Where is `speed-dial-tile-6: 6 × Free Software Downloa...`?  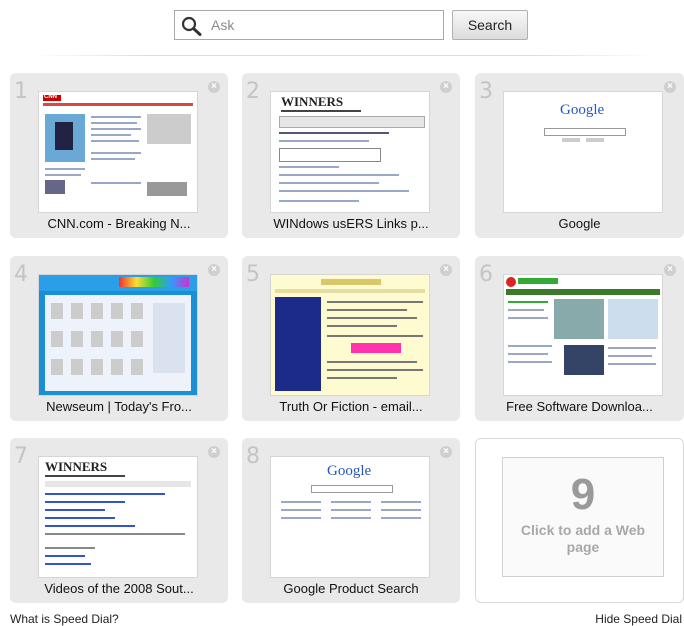 speed-dial-tile-6: 6 × Free Software Downloa... is located at coordinates (579, 338).